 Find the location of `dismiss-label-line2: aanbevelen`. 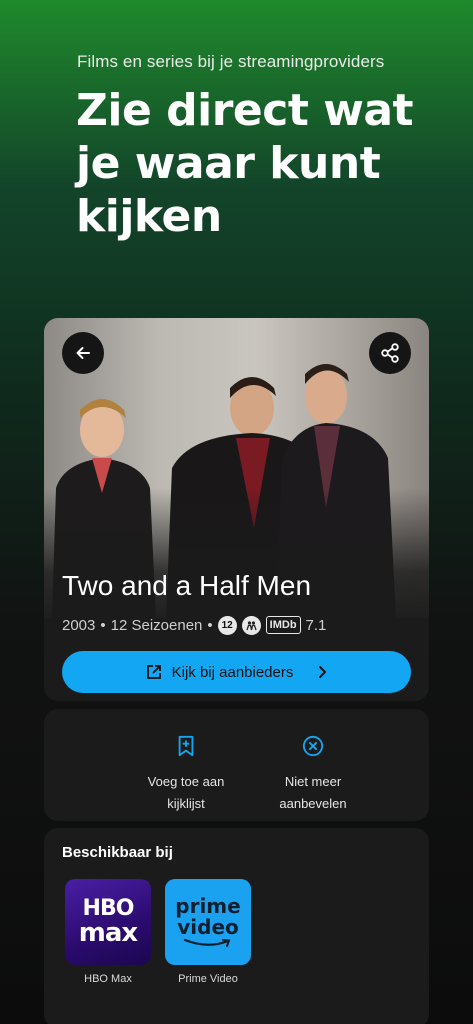

dismiss-label-line2: aanbevelen is located at coordinates (313, 803).